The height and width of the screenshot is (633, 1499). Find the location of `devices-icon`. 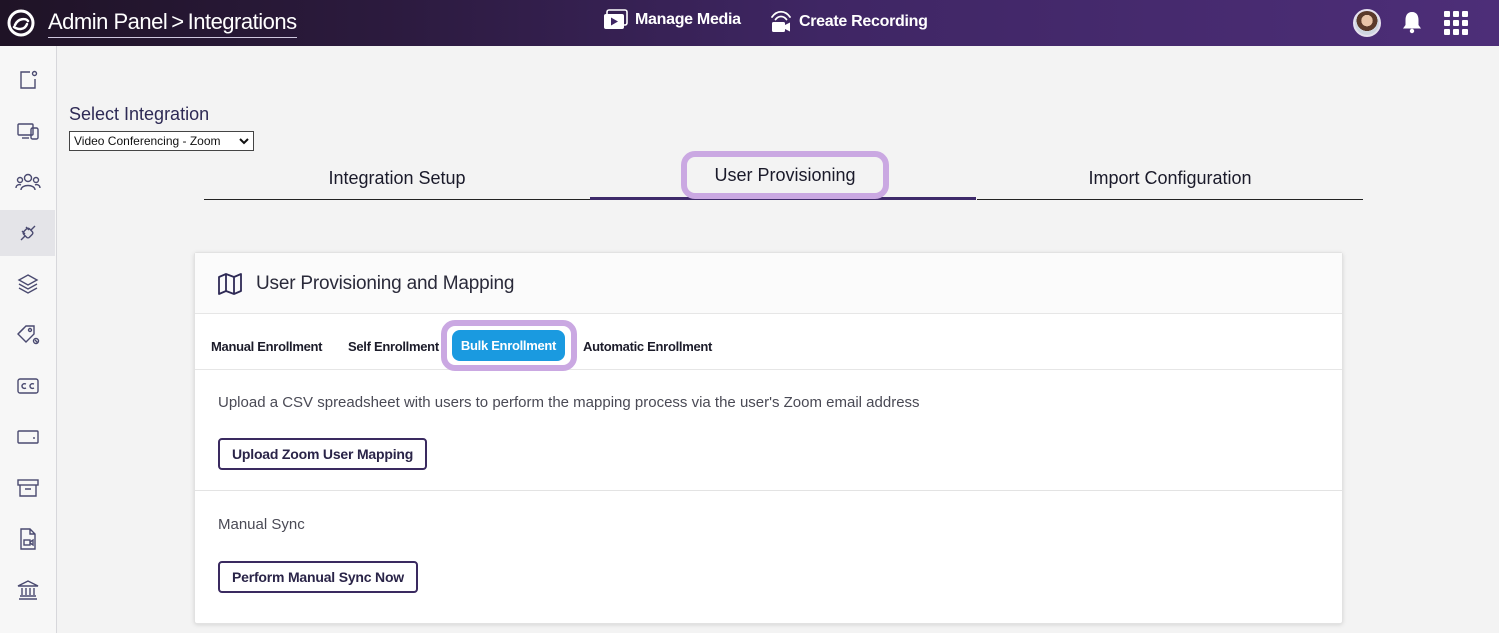

devices-icon is located at coordinates (27, 131).